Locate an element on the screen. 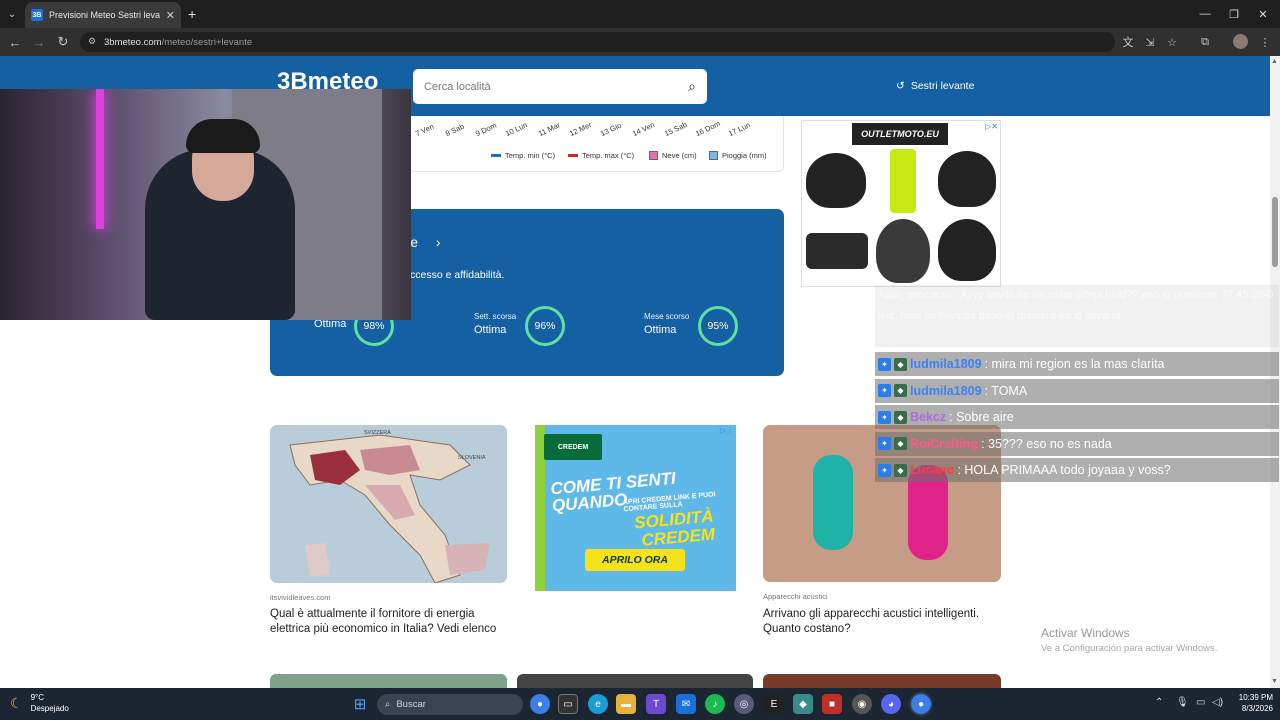  translate-icon: 文 is located at coordinates (1128, 42).